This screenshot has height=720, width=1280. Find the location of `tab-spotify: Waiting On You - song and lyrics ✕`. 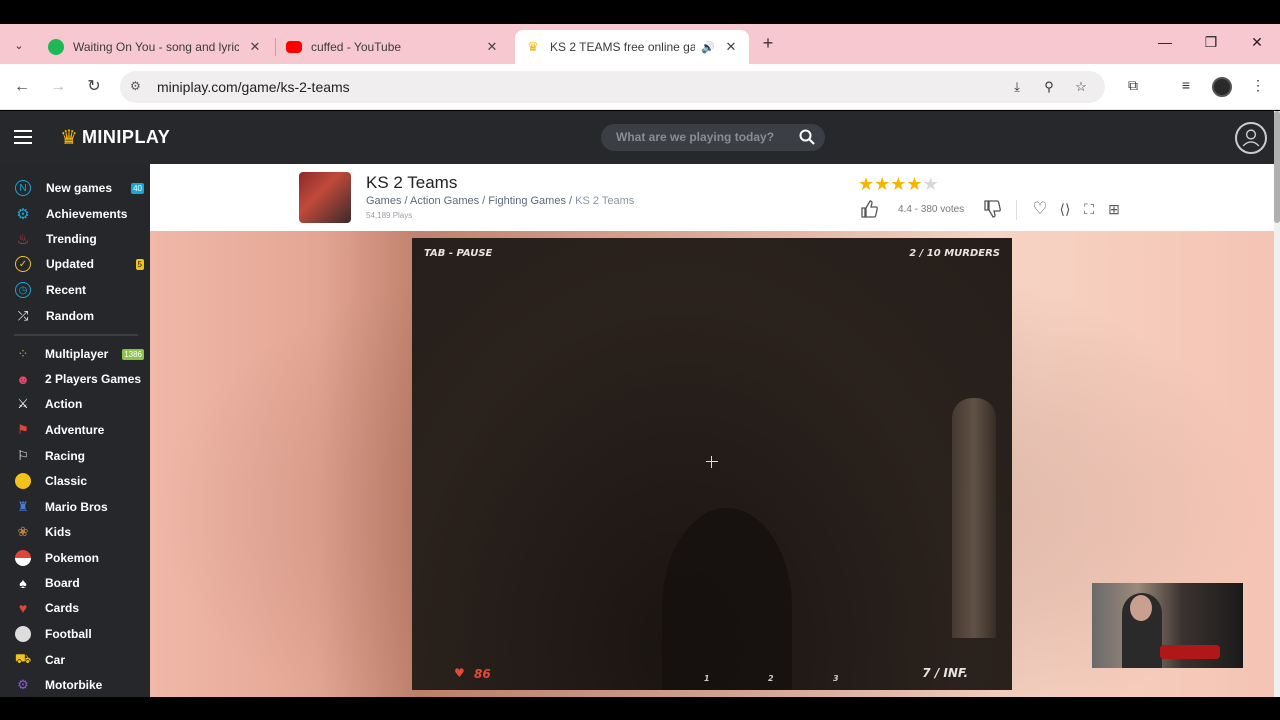

tab-spotify: Waiting On You - song and lyrics ✕ is located at coordinates (155, 47).